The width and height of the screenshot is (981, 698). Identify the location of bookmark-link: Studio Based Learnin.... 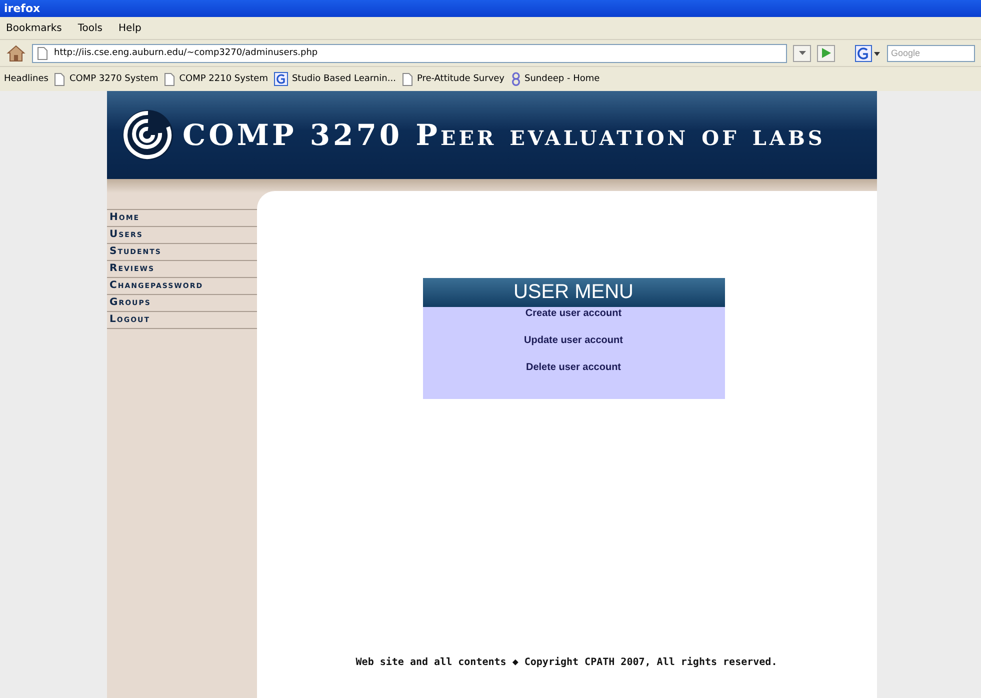
(335, 79).